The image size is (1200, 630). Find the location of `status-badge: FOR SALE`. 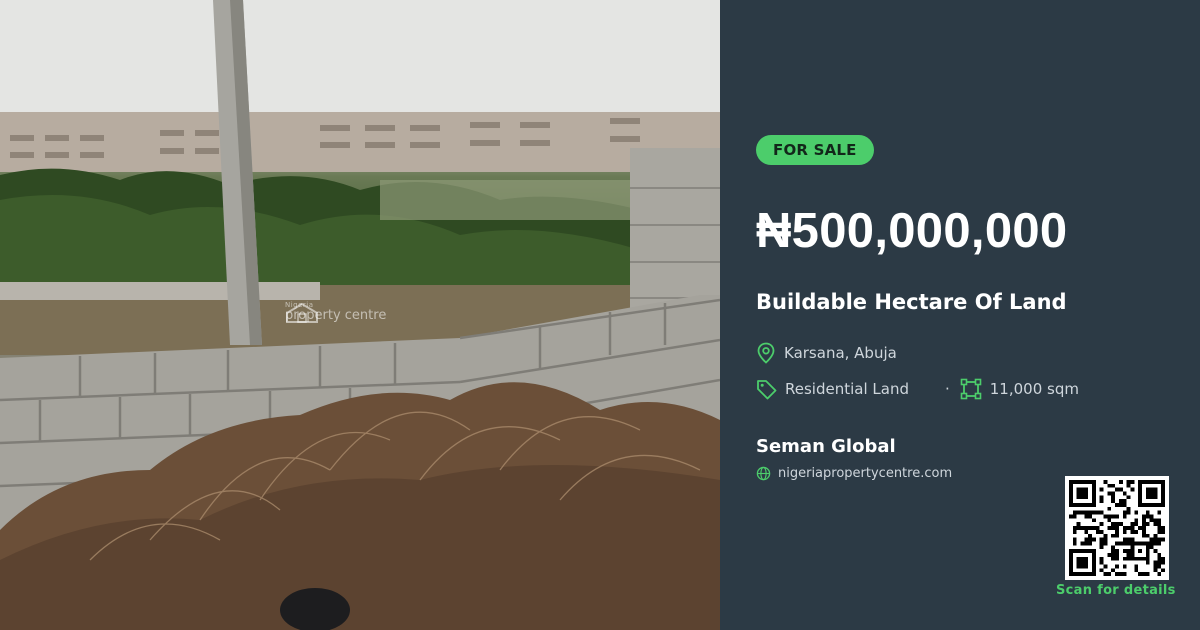

status-badge: FOR SALE is located at coordinates (815, 150).